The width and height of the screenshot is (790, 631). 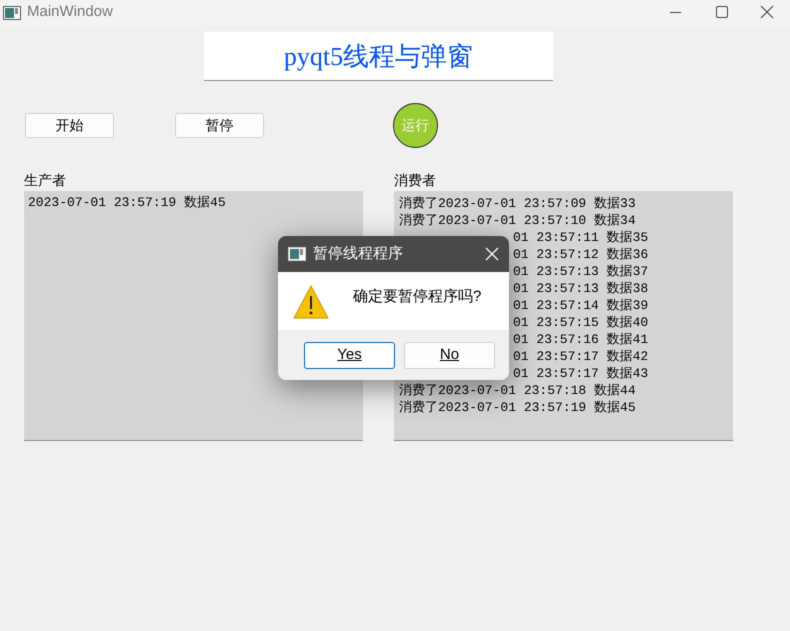 I want to click on log-line: 01 23:57:13 数据37, so click(x=580, y=271).